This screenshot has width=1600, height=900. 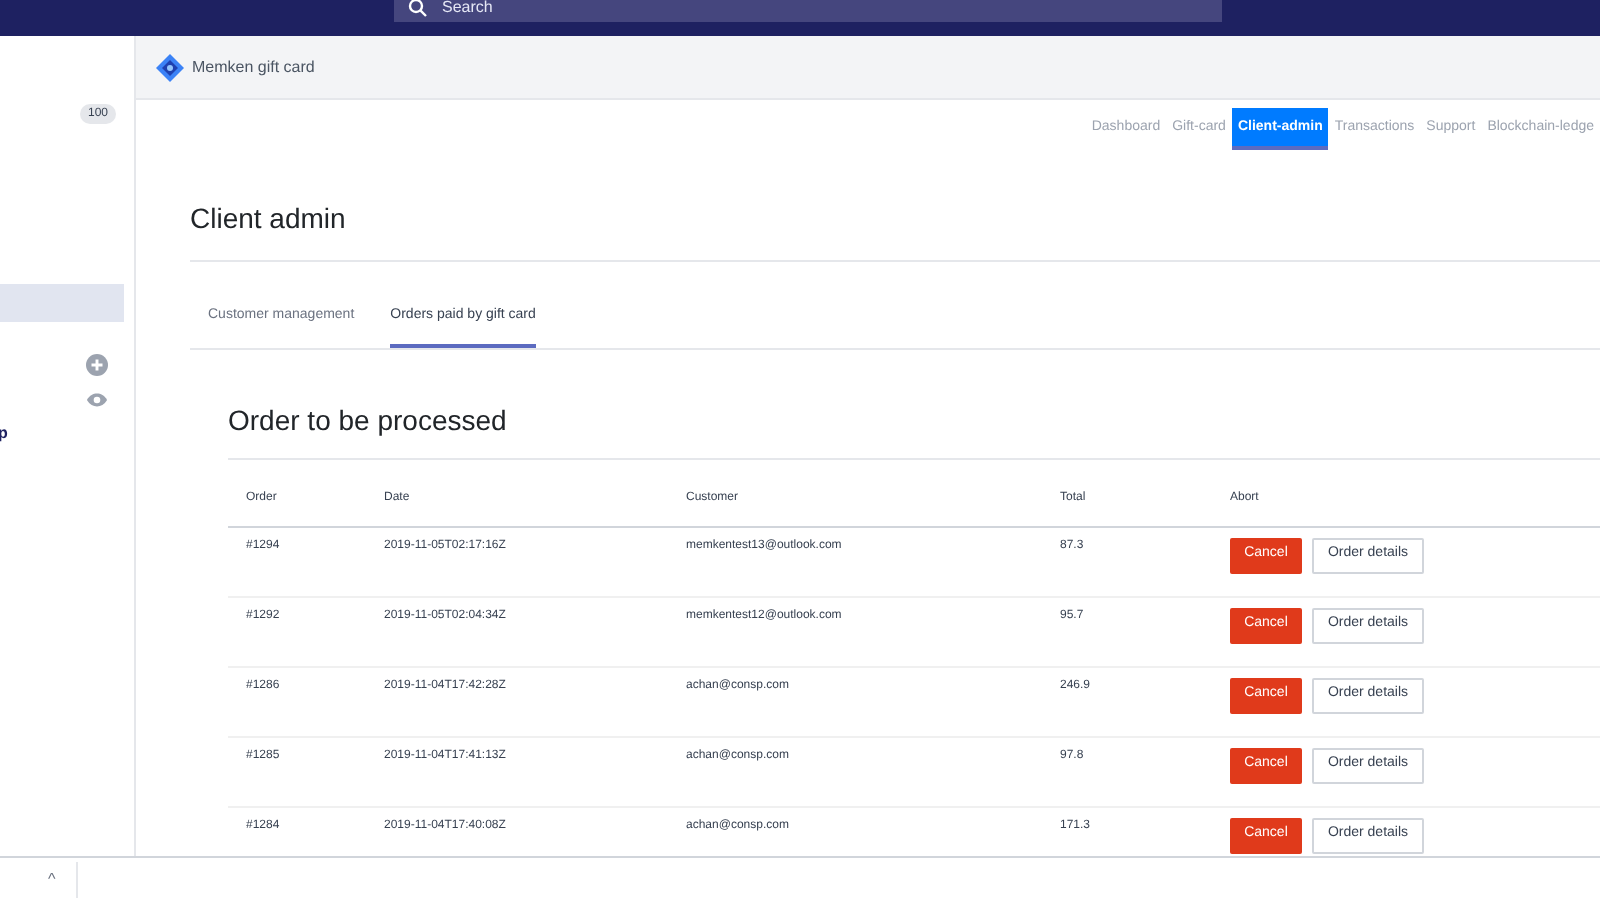 What do you see at coordinates (170, 67) in the screenshot?
I see `logo-icon` at bounding box center [170, 67].